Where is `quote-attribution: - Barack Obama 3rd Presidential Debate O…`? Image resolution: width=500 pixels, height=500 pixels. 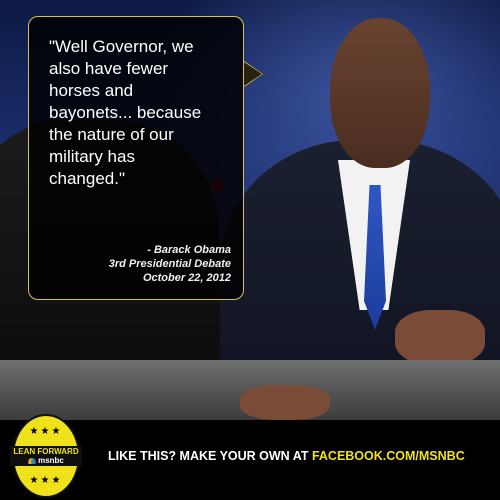 quote-attribution: - Barack Obama 3rd Presidential Debate O… is located at coordinates (136, 264).